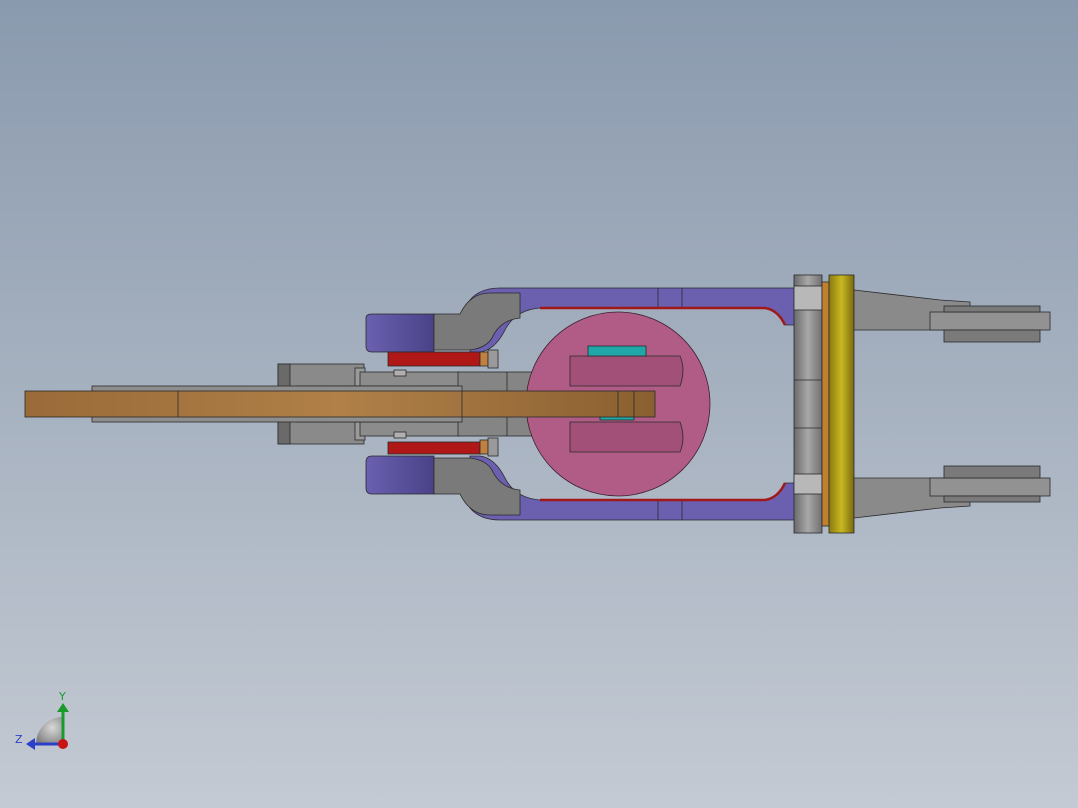 This screenshot has height=808, width=1078. Describe the element at coordinates (400, 475) in the screenshot. I see `pivot-block-lower` at that location.